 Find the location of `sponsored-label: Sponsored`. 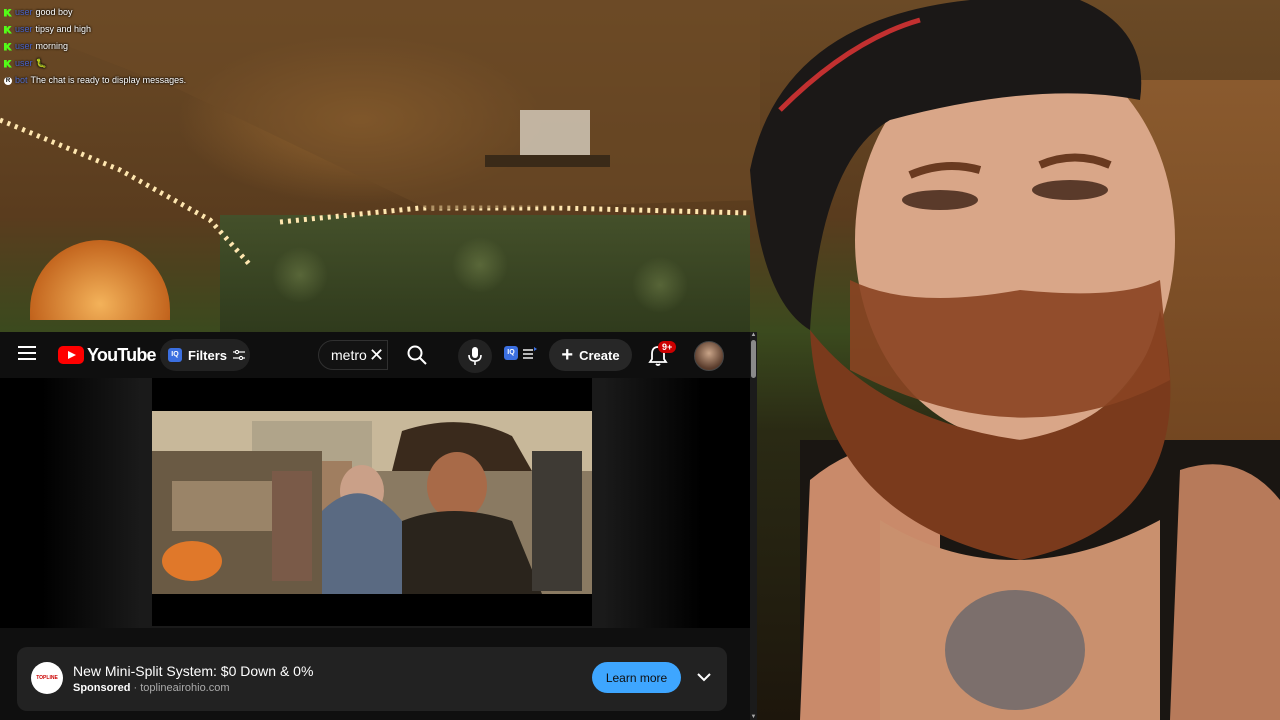

sponsored-label: Sponsored is located at coordinates (102, 688).